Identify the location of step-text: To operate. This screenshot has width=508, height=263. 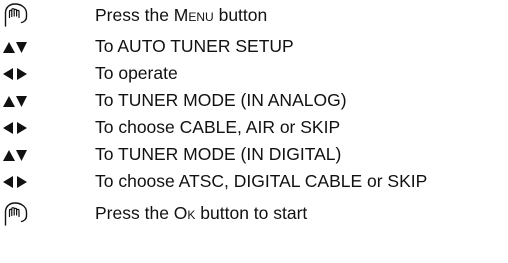
(136, 73).